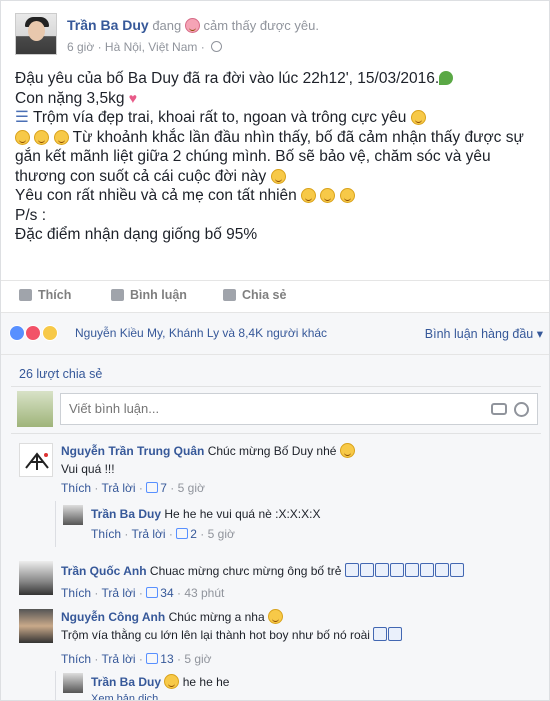  I want to click on post-line: Đặc điểm nhận dạng giống bố 95%, so click(276, 235).